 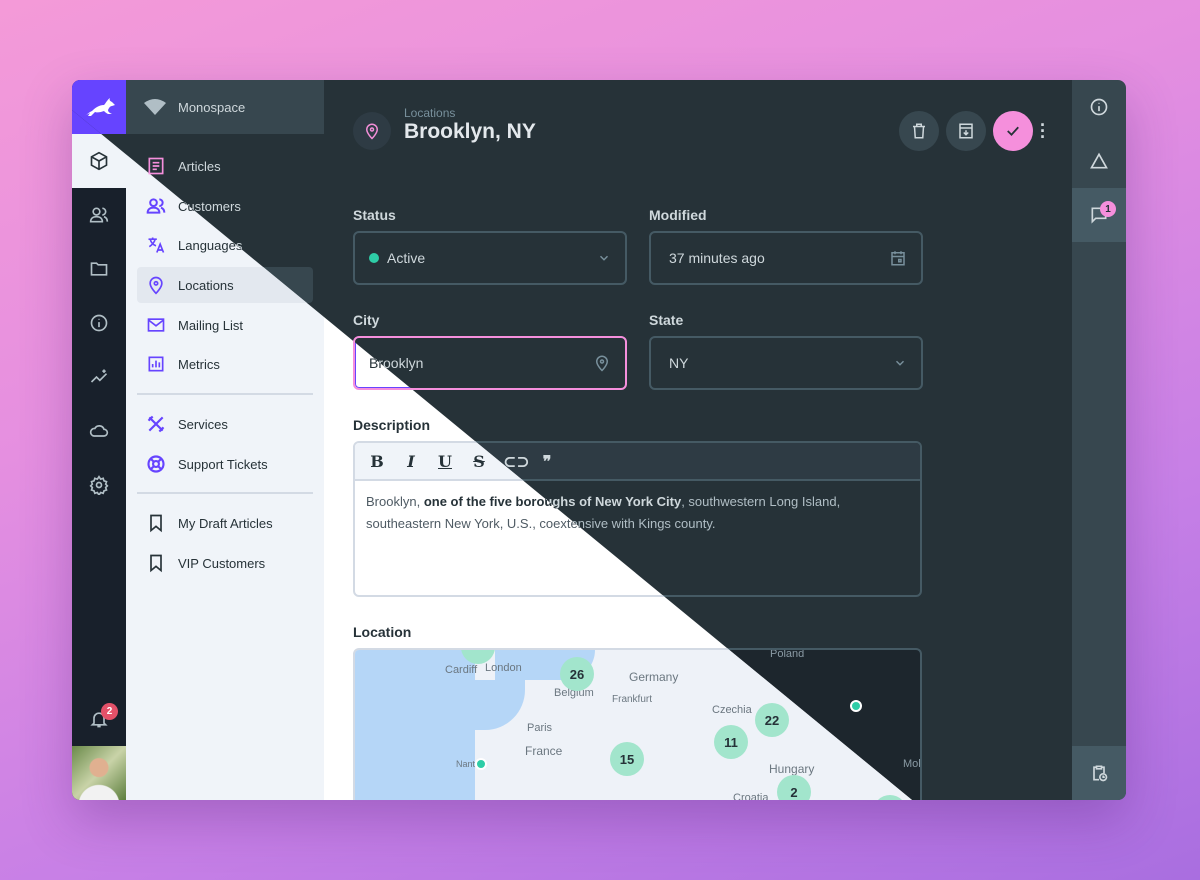 I want to click on modified-value: 37 minutes ago, so click(x=717, y=258).